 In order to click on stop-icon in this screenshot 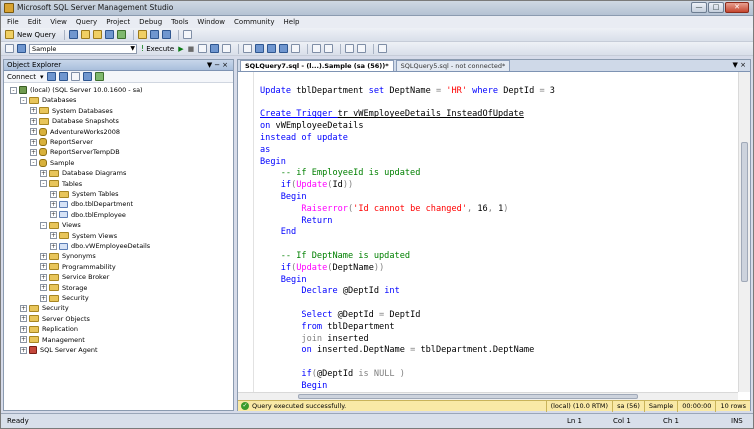, I will do `click(76, 76)`.